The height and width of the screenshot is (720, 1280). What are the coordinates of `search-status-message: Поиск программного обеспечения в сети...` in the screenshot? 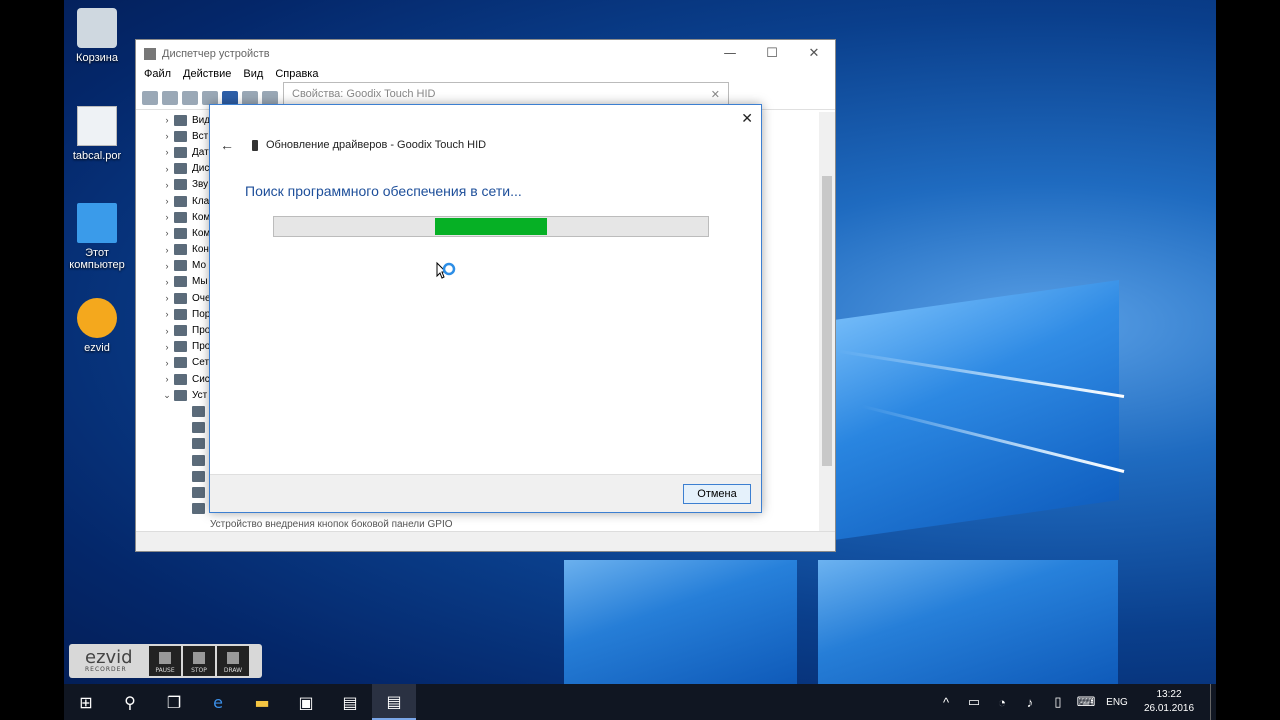 It's located at (383, 191).